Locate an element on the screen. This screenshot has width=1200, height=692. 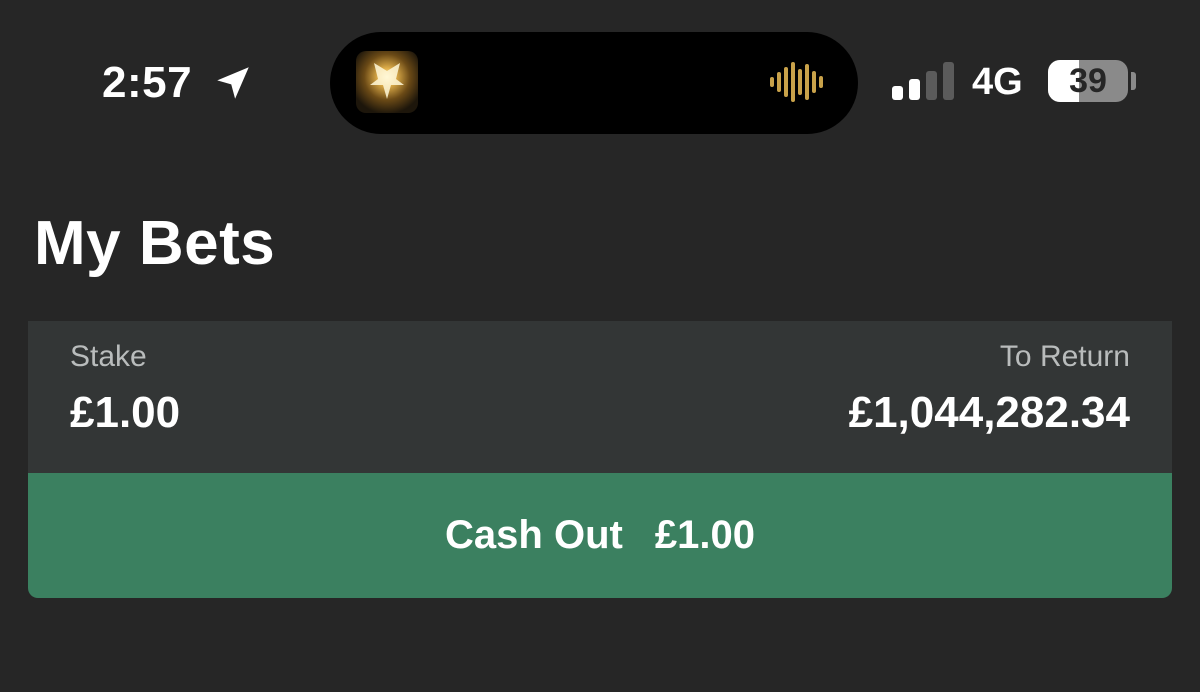
artwork-figure-icon is located at coordinates (387, 81).